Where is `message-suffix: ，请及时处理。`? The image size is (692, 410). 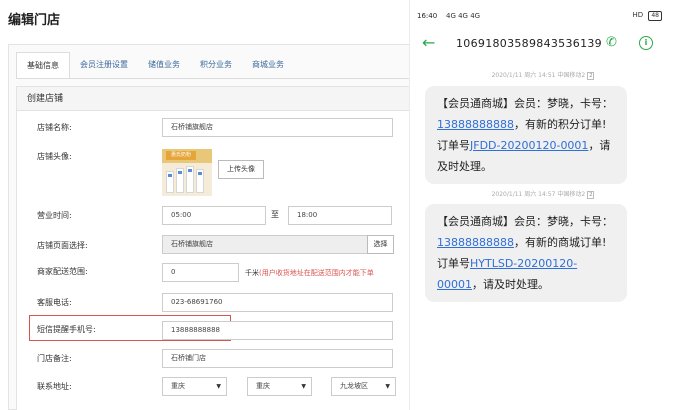 message-suffix: ，请及时处理。 is located at coordinates (510, 284).